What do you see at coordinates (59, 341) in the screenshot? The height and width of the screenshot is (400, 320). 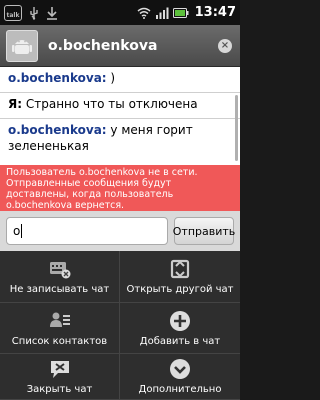 I see `menu-item-label: Список контактов` at bounding box center [59, 341].